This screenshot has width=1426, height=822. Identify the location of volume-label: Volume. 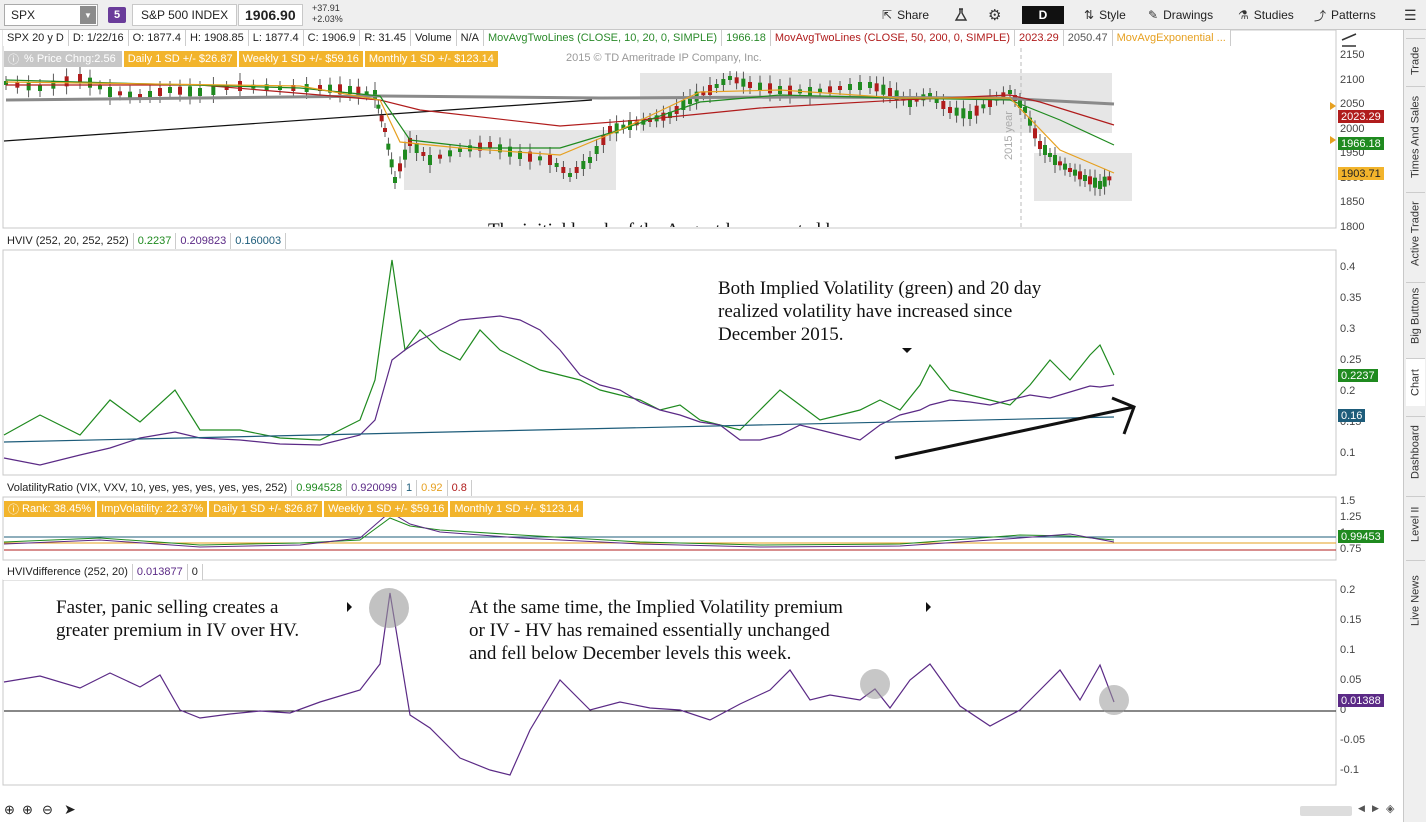
(433, 38).